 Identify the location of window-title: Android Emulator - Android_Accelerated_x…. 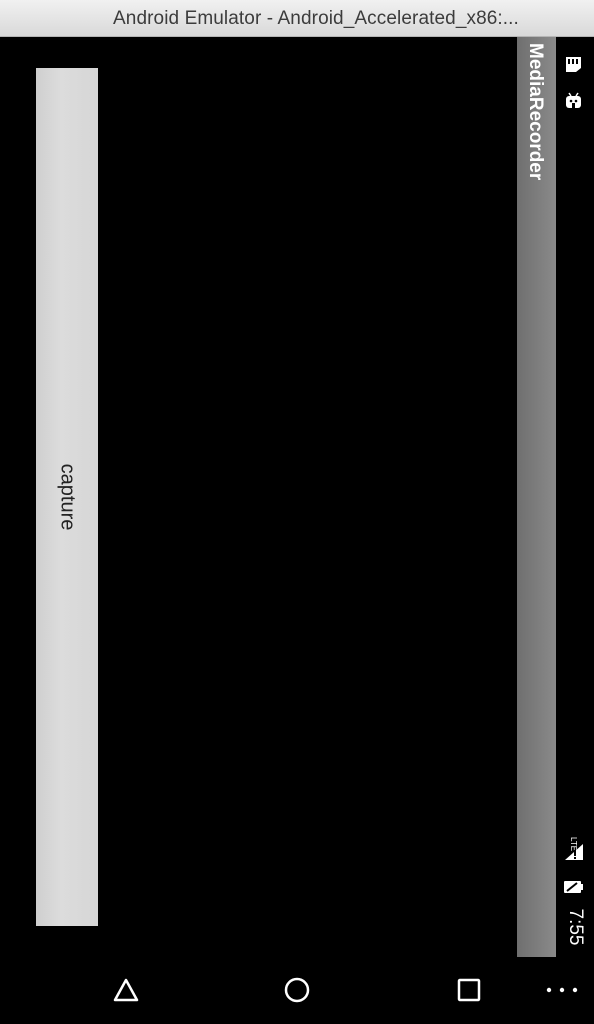
(316, 18).